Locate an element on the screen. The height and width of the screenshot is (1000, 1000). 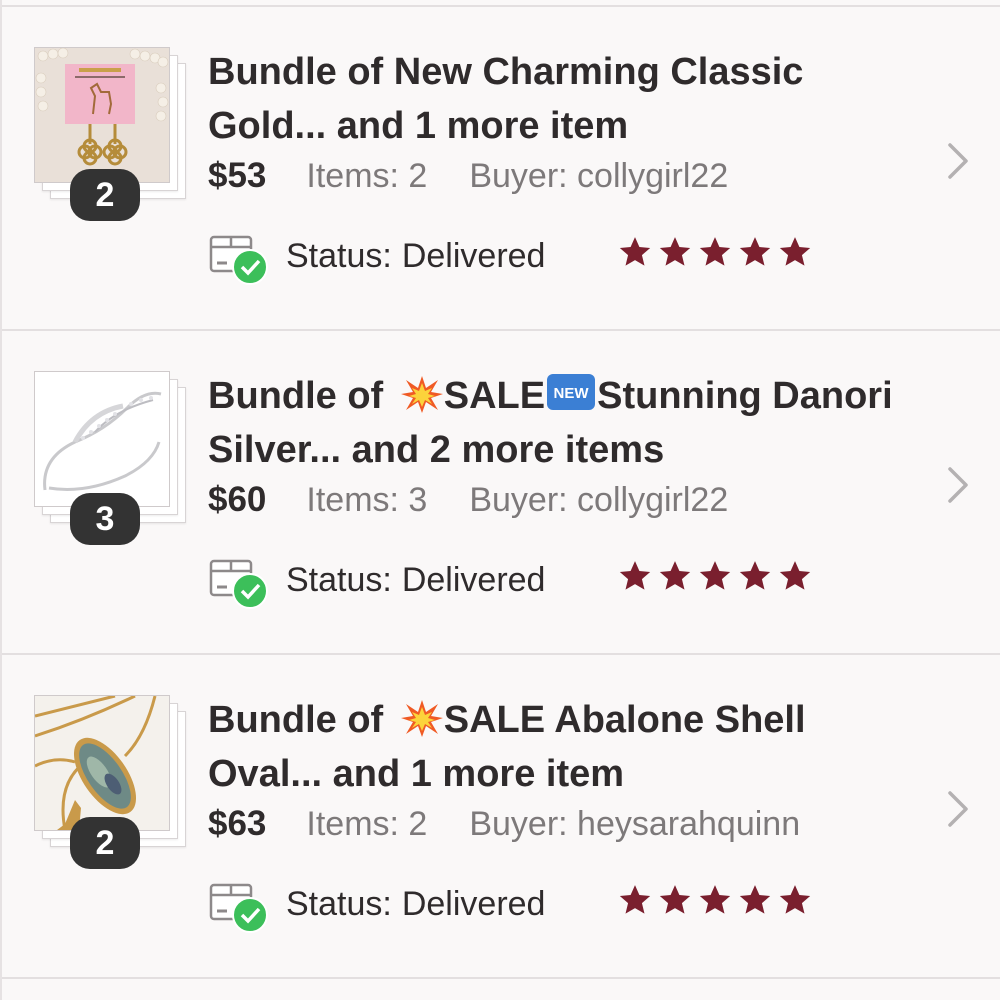
title-rest: Stunning Danori is located at coordinates (745, 396).